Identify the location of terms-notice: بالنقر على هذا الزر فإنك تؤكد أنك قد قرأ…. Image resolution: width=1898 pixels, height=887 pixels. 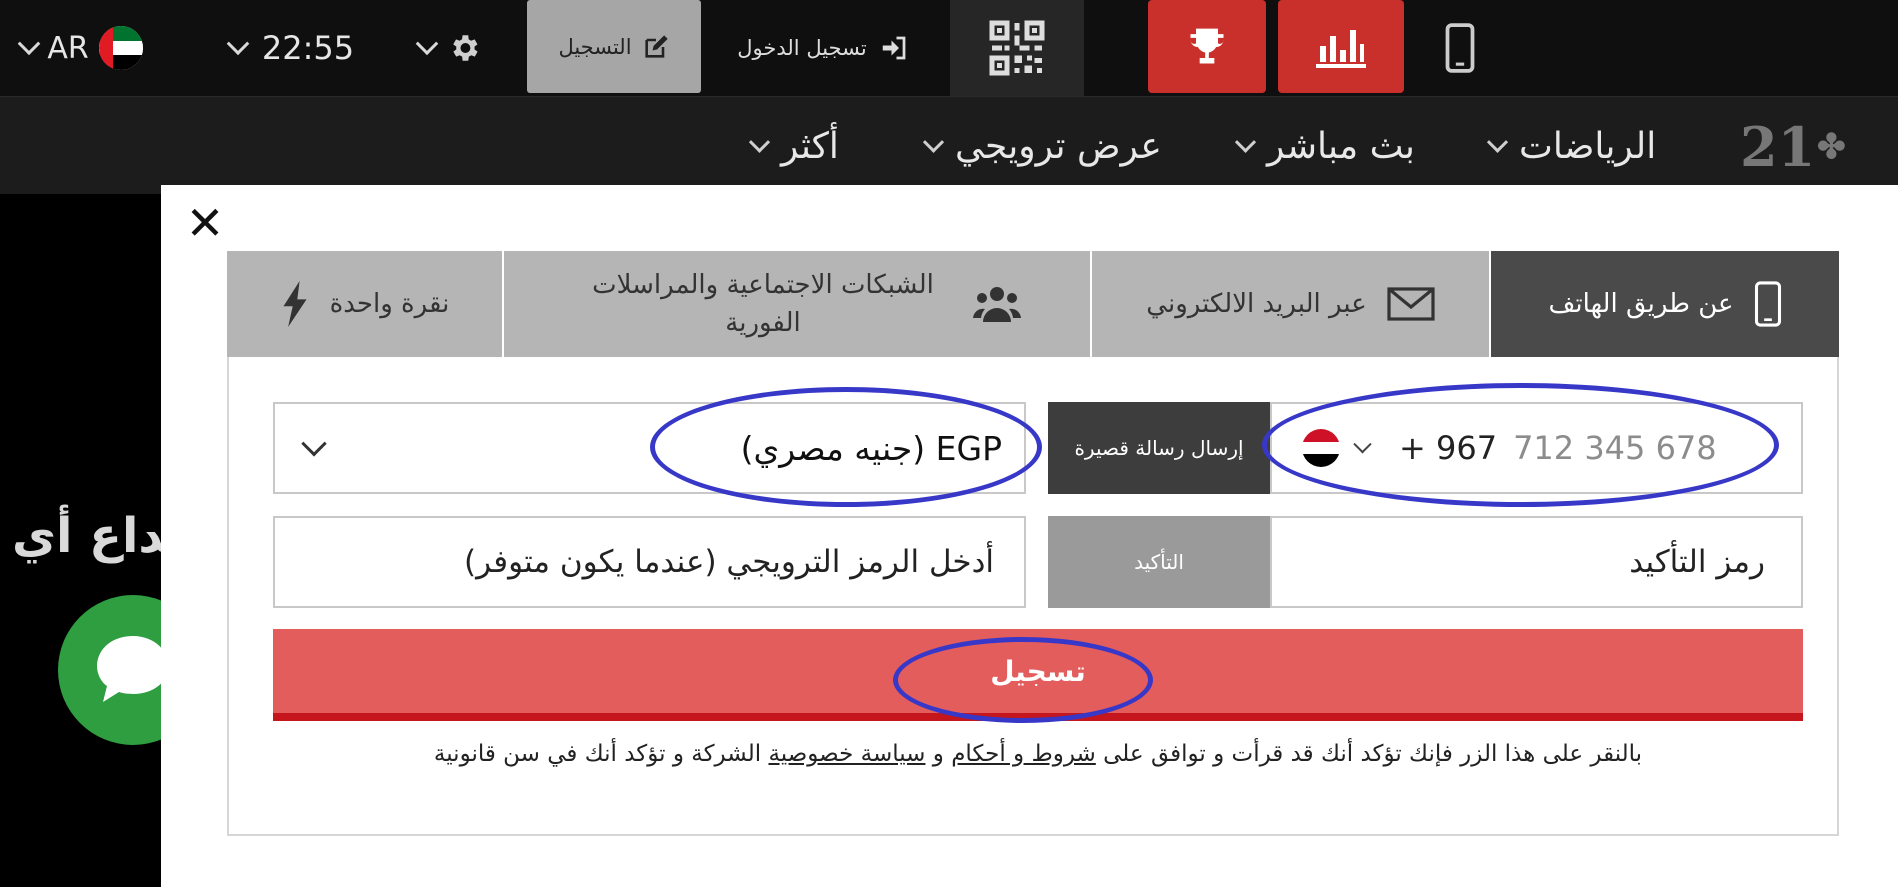
(1038, 754).